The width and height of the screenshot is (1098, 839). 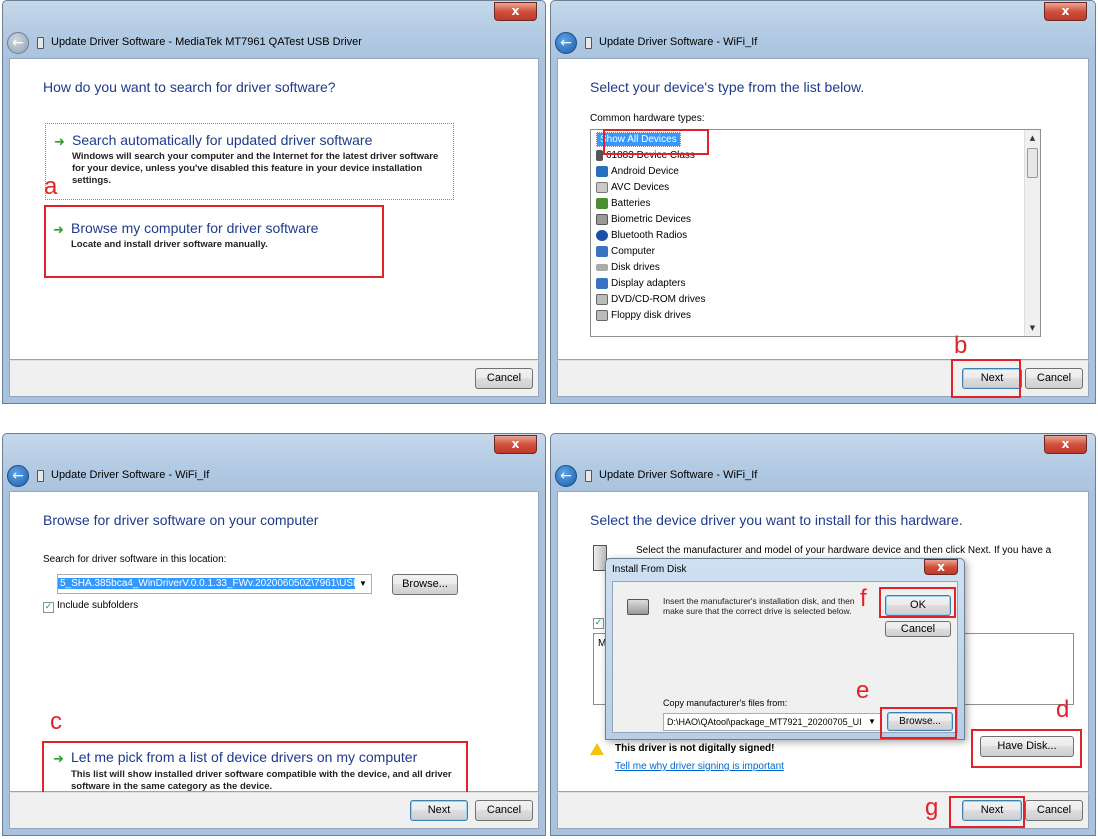 I want to click on list-item: Android Device, so click(x=637, y=172).